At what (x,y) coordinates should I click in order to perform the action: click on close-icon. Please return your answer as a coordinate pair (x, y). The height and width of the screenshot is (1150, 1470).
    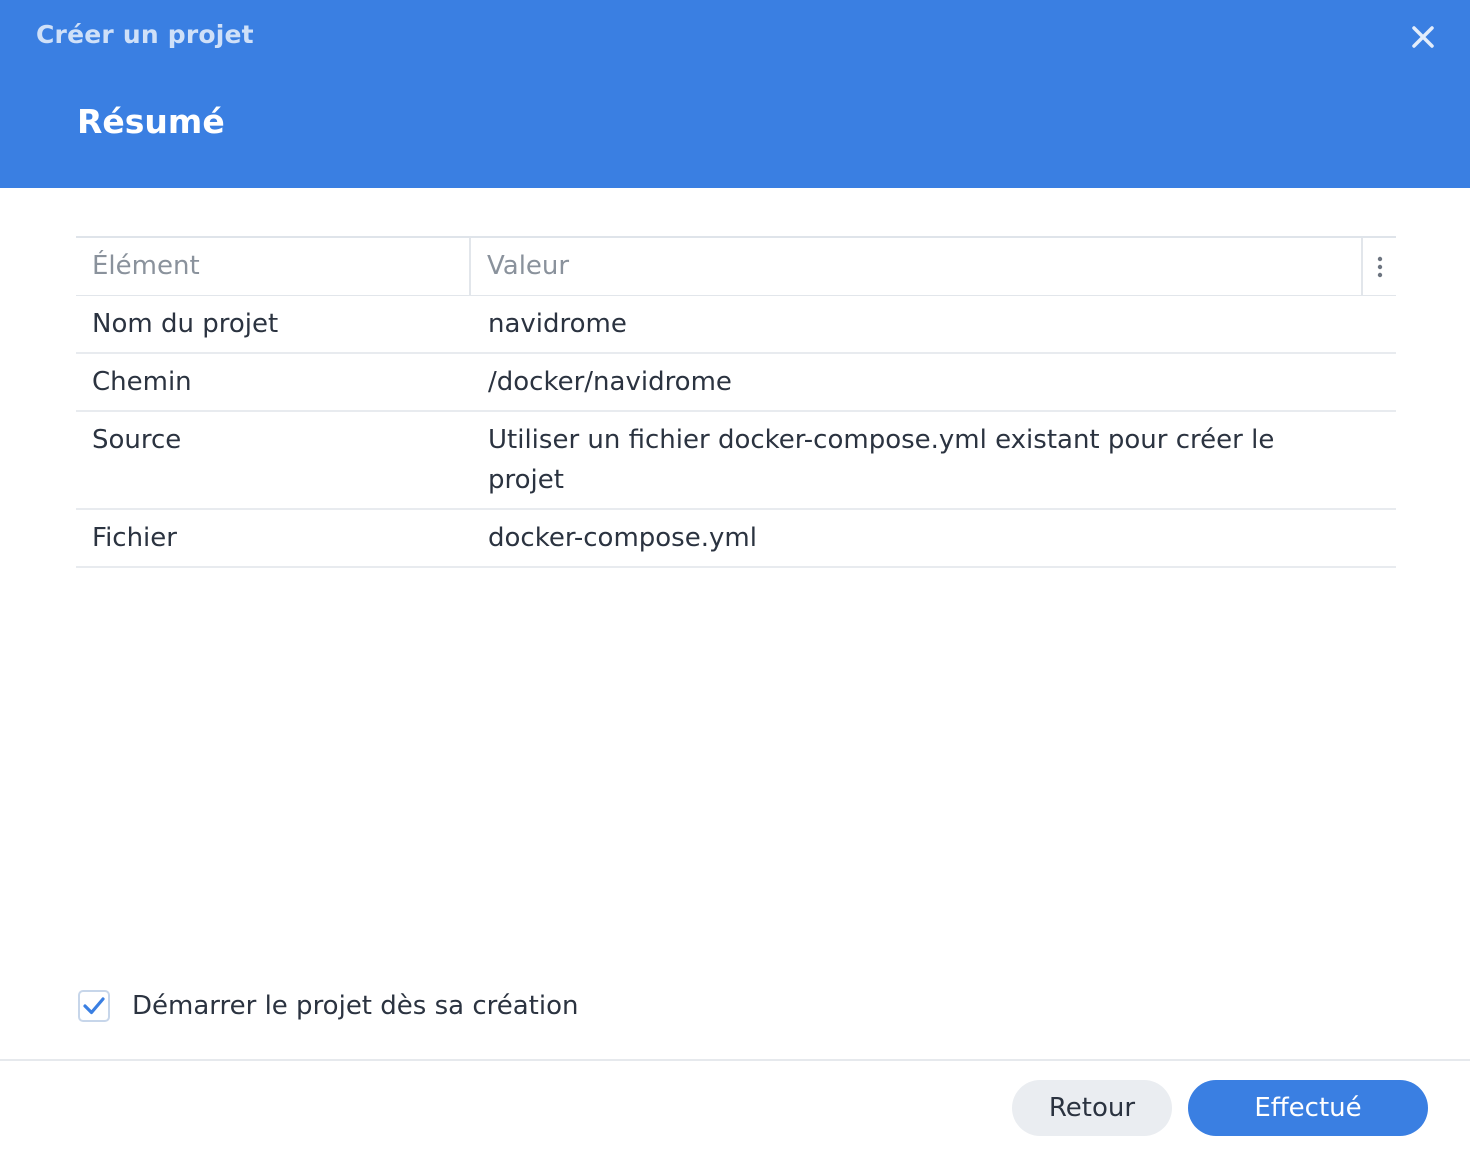
    Looking at the image, I should click on (1423, 37).